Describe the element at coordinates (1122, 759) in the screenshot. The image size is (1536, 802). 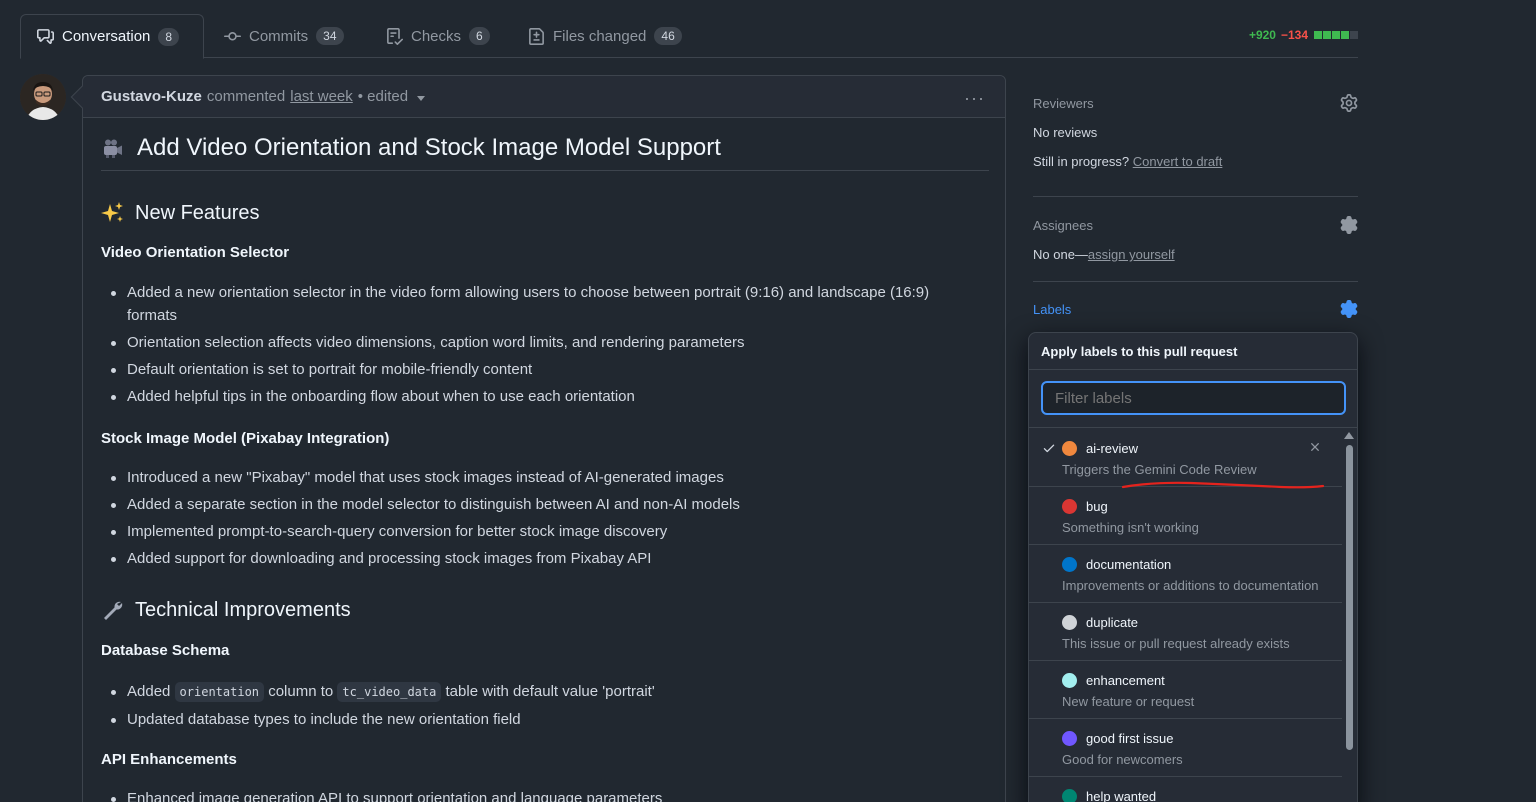
I see `label-description: Good for newcomers` at that location.